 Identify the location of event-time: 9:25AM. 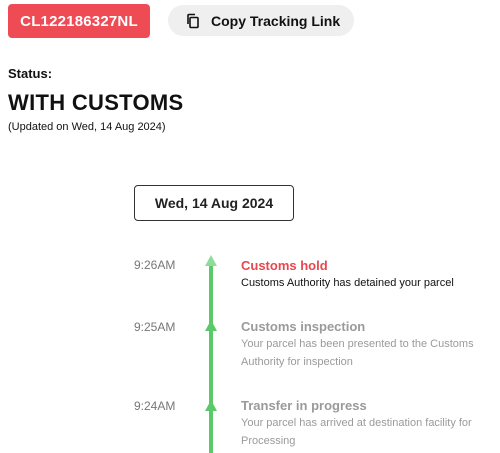
(155, 327).